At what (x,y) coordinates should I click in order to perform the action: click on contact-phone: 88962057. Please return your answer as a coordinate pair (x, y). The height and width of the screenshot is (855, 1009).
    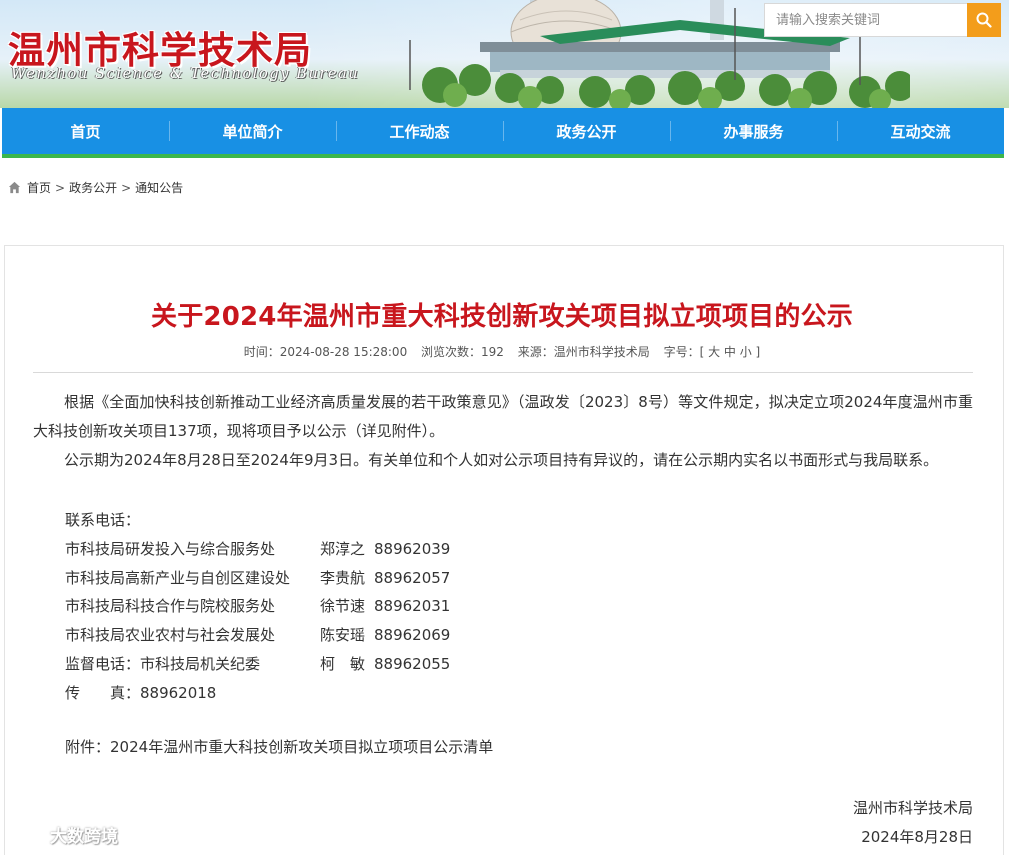
    Looking at the image, I should click on (412, 577).